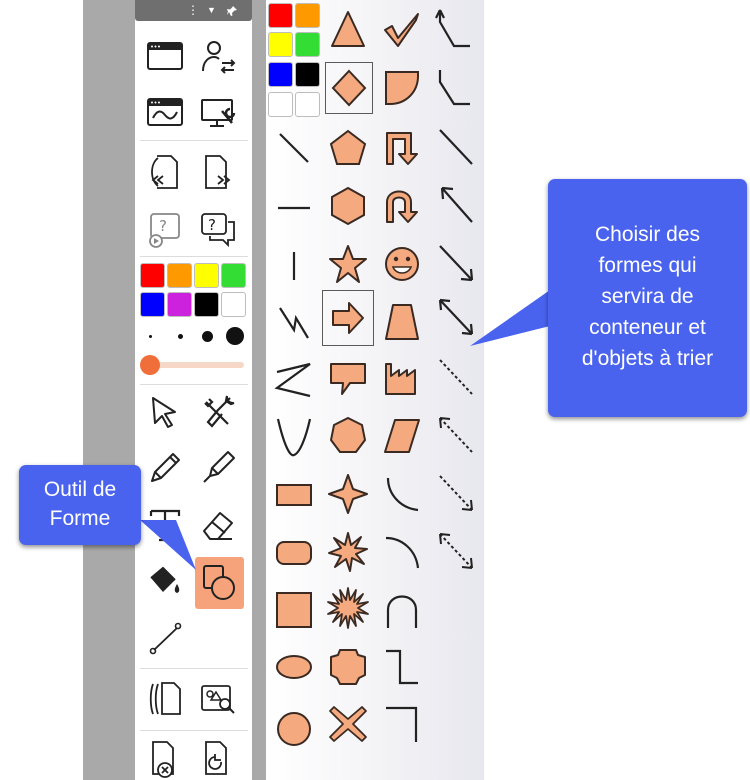  What do you see at coordinates (510, 318) in the screenshot?
I see `callout-pointer-shapes` at bounding box center [510, 318].